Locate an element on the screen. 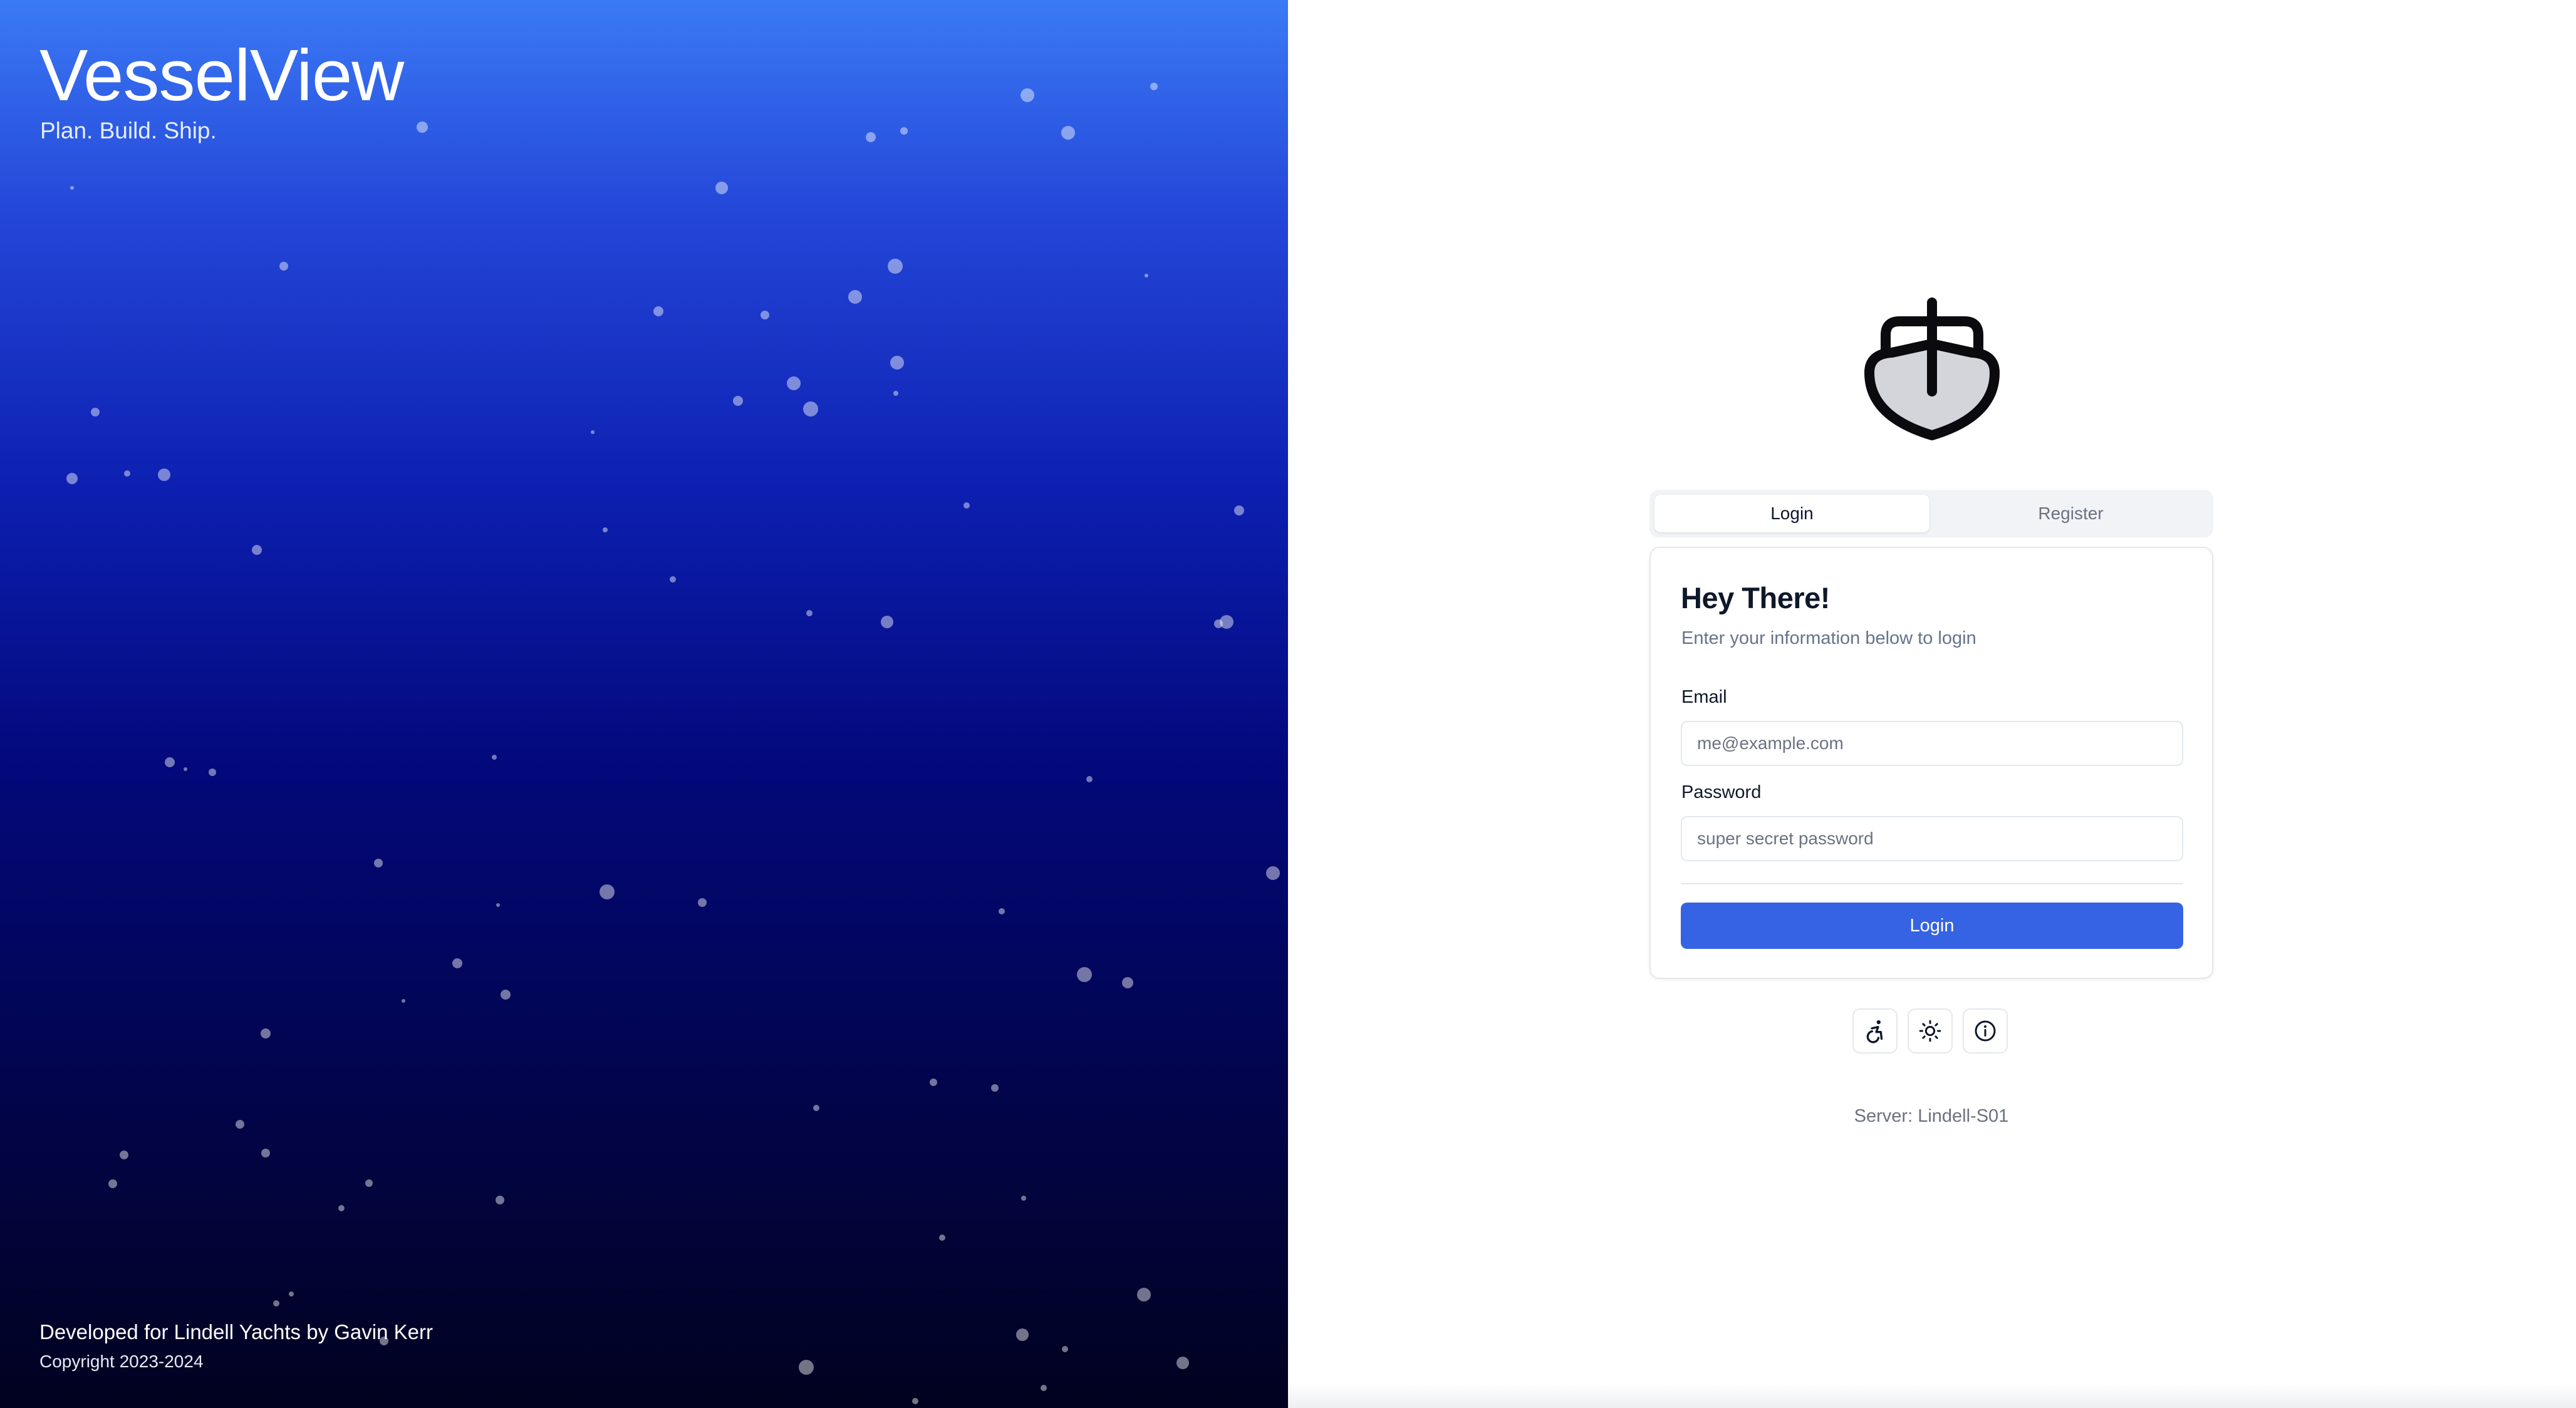 This screenshot has width=2576, height=1408. password-label: Password is located at coordinates (1721, 792).